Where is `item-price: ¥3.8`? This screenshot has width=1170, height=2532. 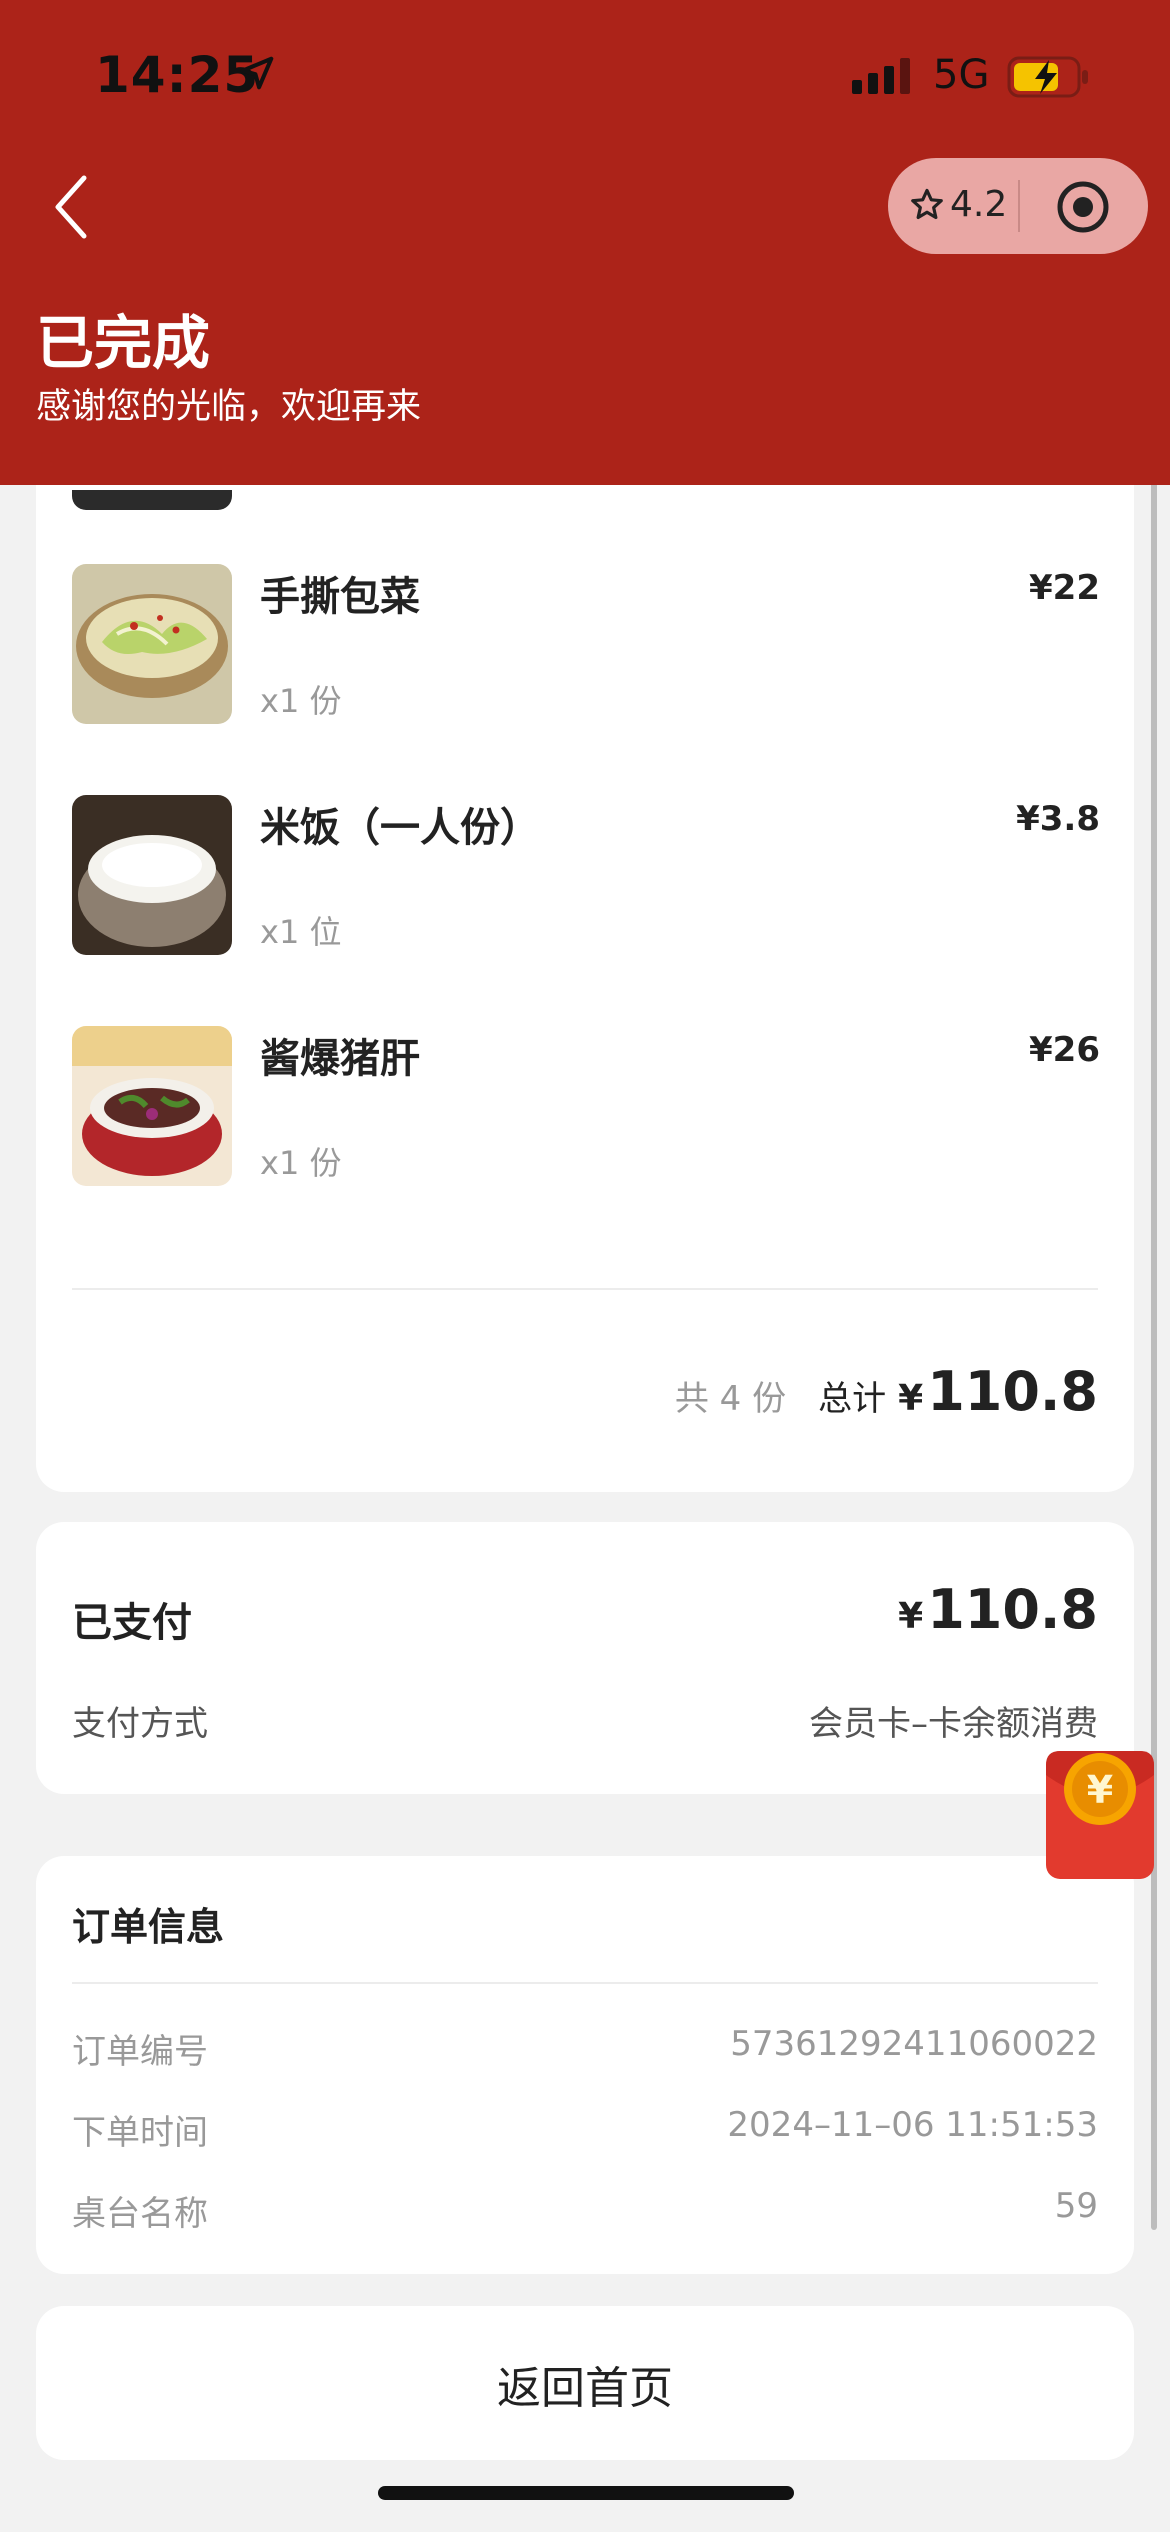 item-price: ¥3.8 is located at coordinates (1058, 819).